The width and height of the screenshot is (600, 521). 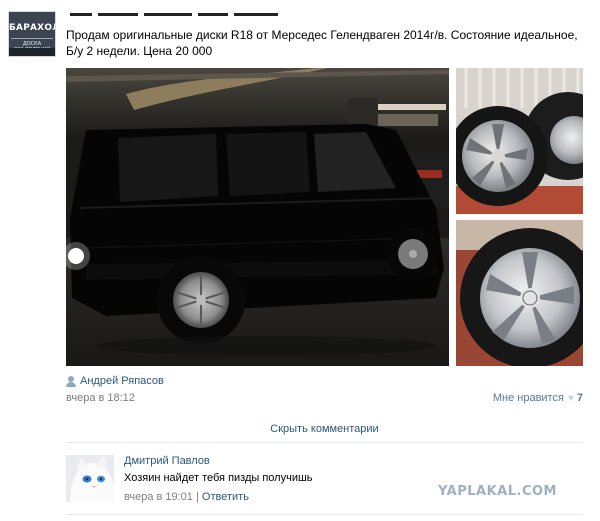 I want to click on post-author-name: Андрей Ряпасов, so click(x=122, y=381).